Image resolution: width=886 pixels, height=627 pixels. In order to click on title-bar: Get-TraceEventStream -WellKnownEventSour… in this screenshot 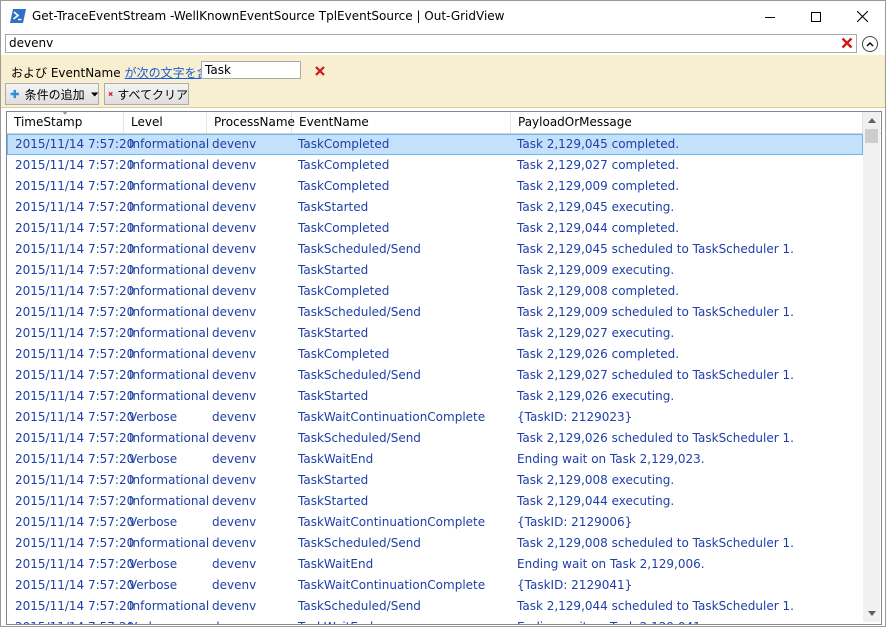, I will do `click(443, 16)`.